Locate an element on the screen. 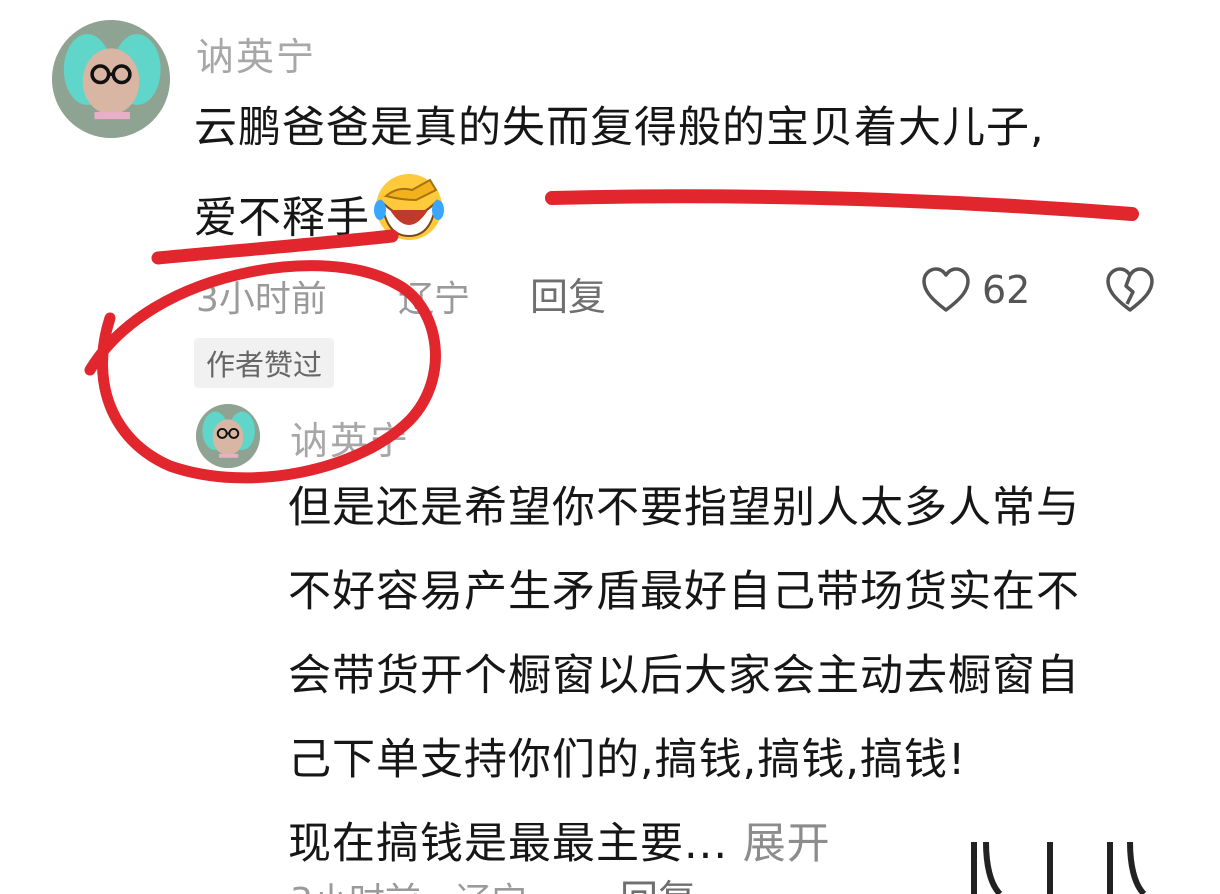 The image size is (1220, 894). reply-text-line: 不好容易产生矛盾最好自己带场货实在不 is located at coordinates (684, 592).